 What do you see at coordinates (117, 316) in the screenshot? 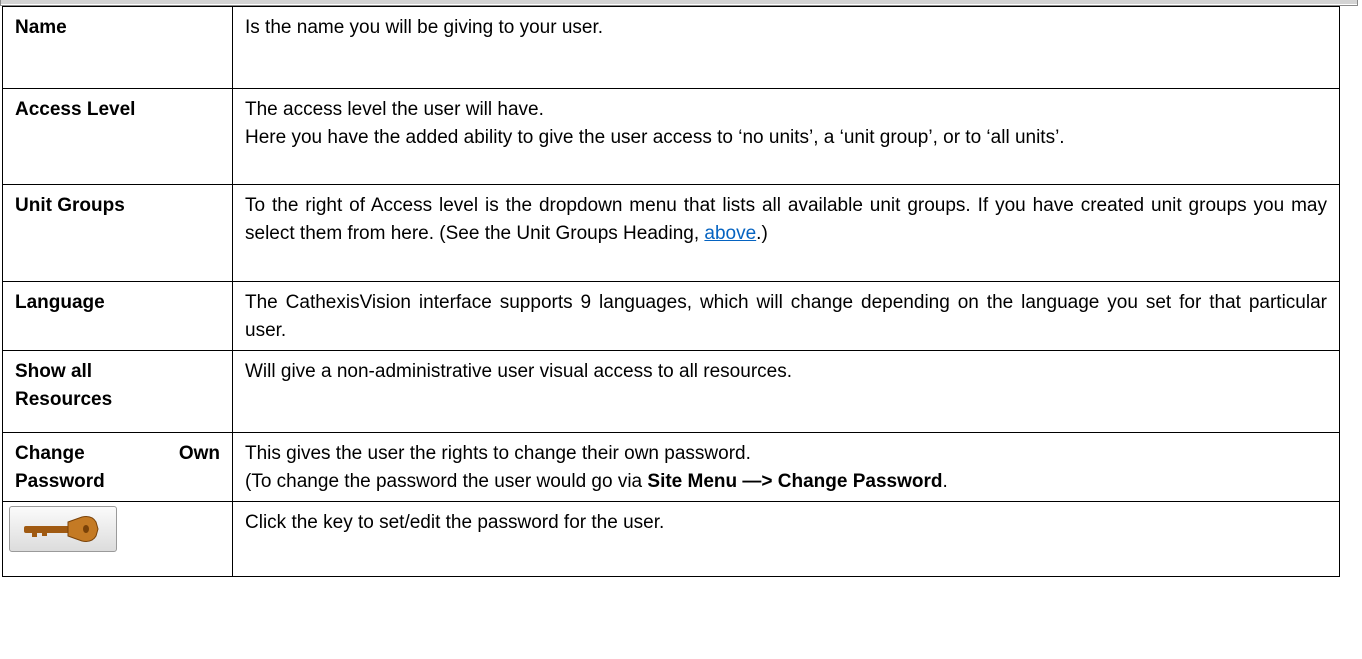
I see `term-language: Language` at bounding box center [117, 316].